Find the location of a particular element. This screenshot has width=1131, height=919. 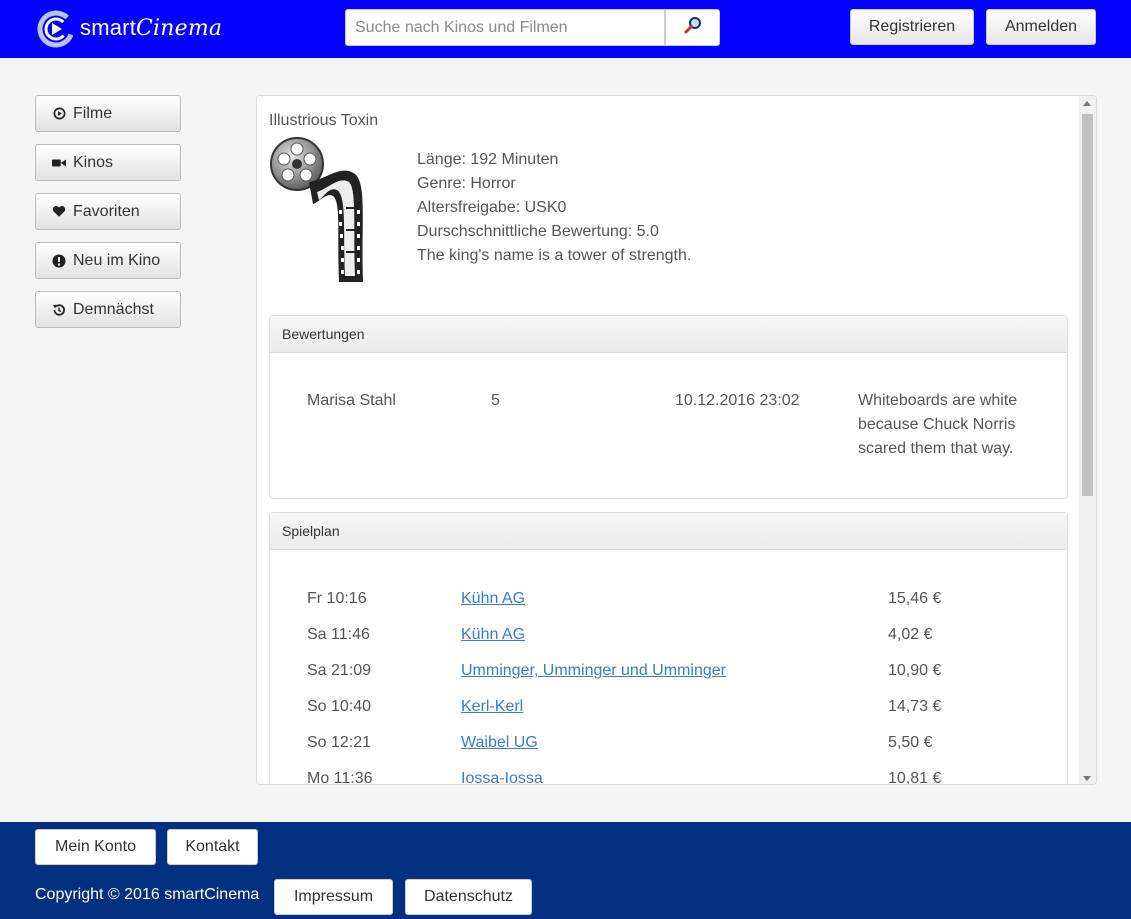

review-score: 5 is located at coordinates (495, 400).